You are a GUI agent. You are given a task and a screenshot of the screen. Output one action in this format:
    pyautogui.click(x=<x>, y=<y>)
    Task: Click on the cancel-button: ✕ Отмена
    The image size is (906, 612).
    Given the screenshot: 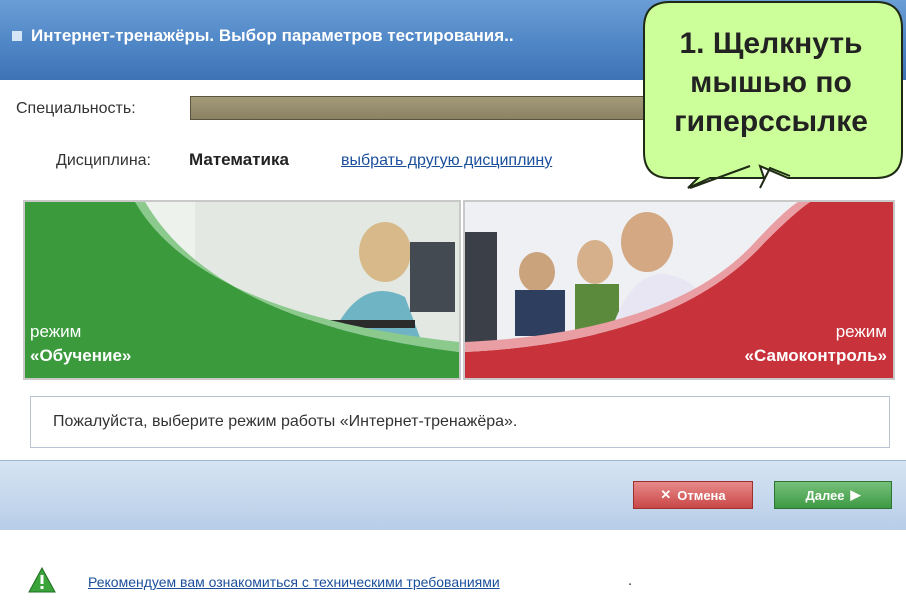 What is the action you would take?
    pyautogui.click(x=693, y=495)
    